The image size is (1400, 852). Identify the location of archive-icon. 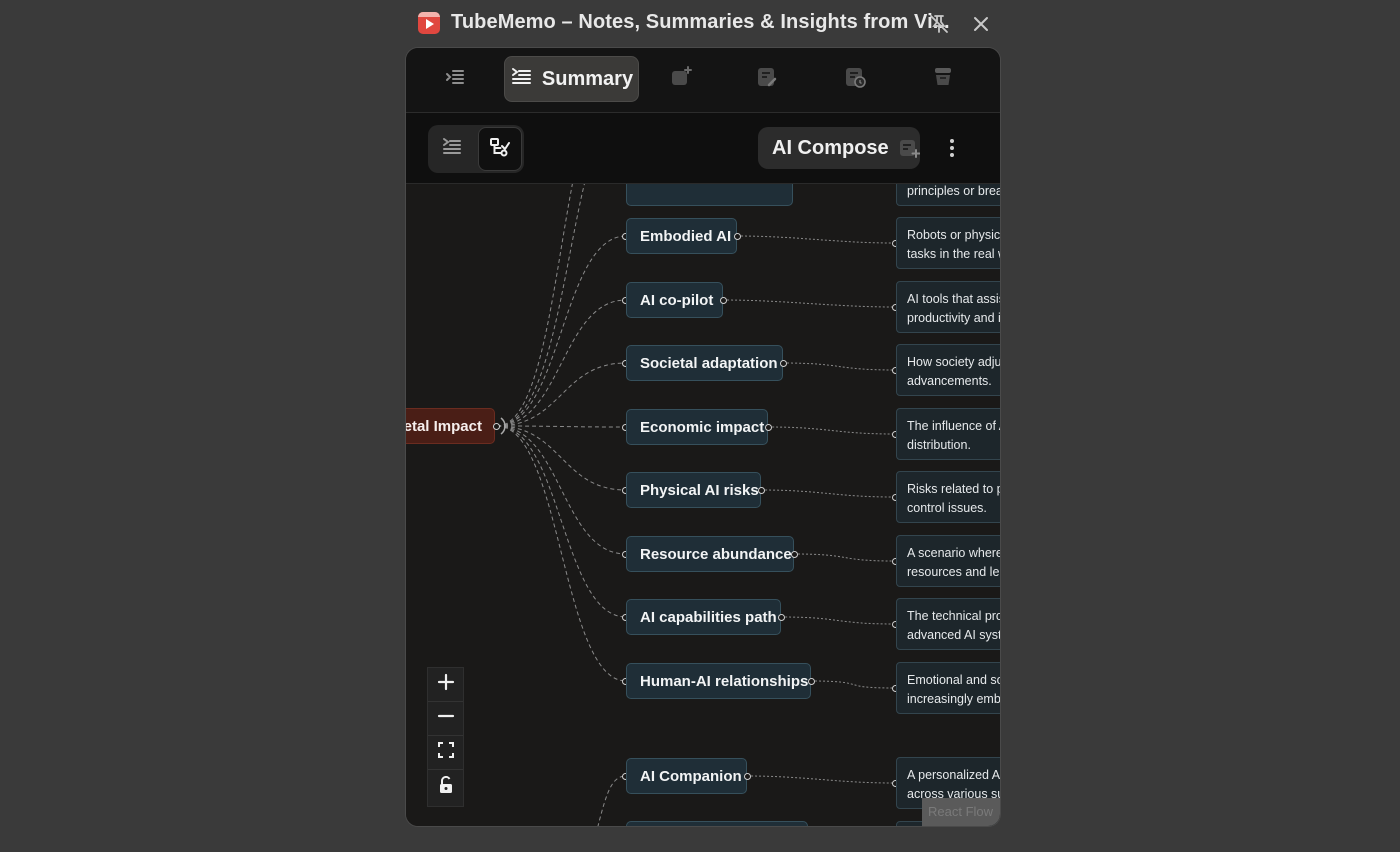
(943, 79).